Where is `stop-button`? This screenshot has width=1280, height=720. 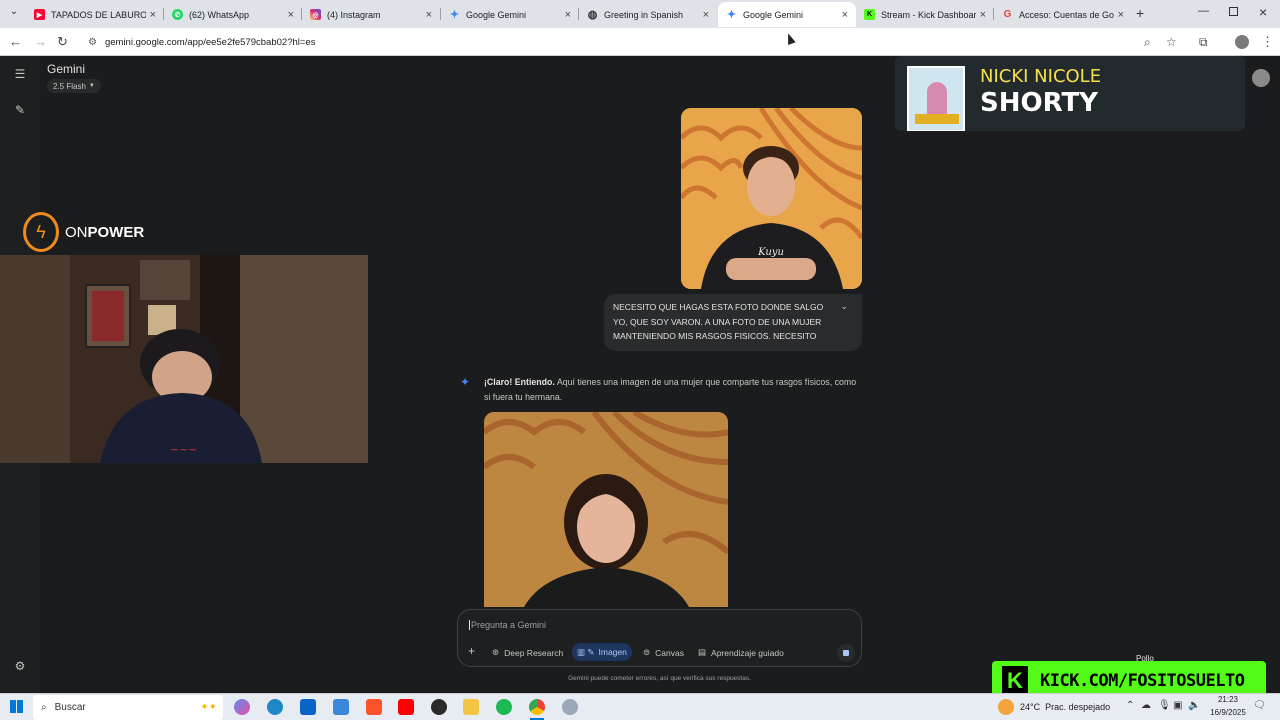
stop-button is located at coordinates (846, 653).